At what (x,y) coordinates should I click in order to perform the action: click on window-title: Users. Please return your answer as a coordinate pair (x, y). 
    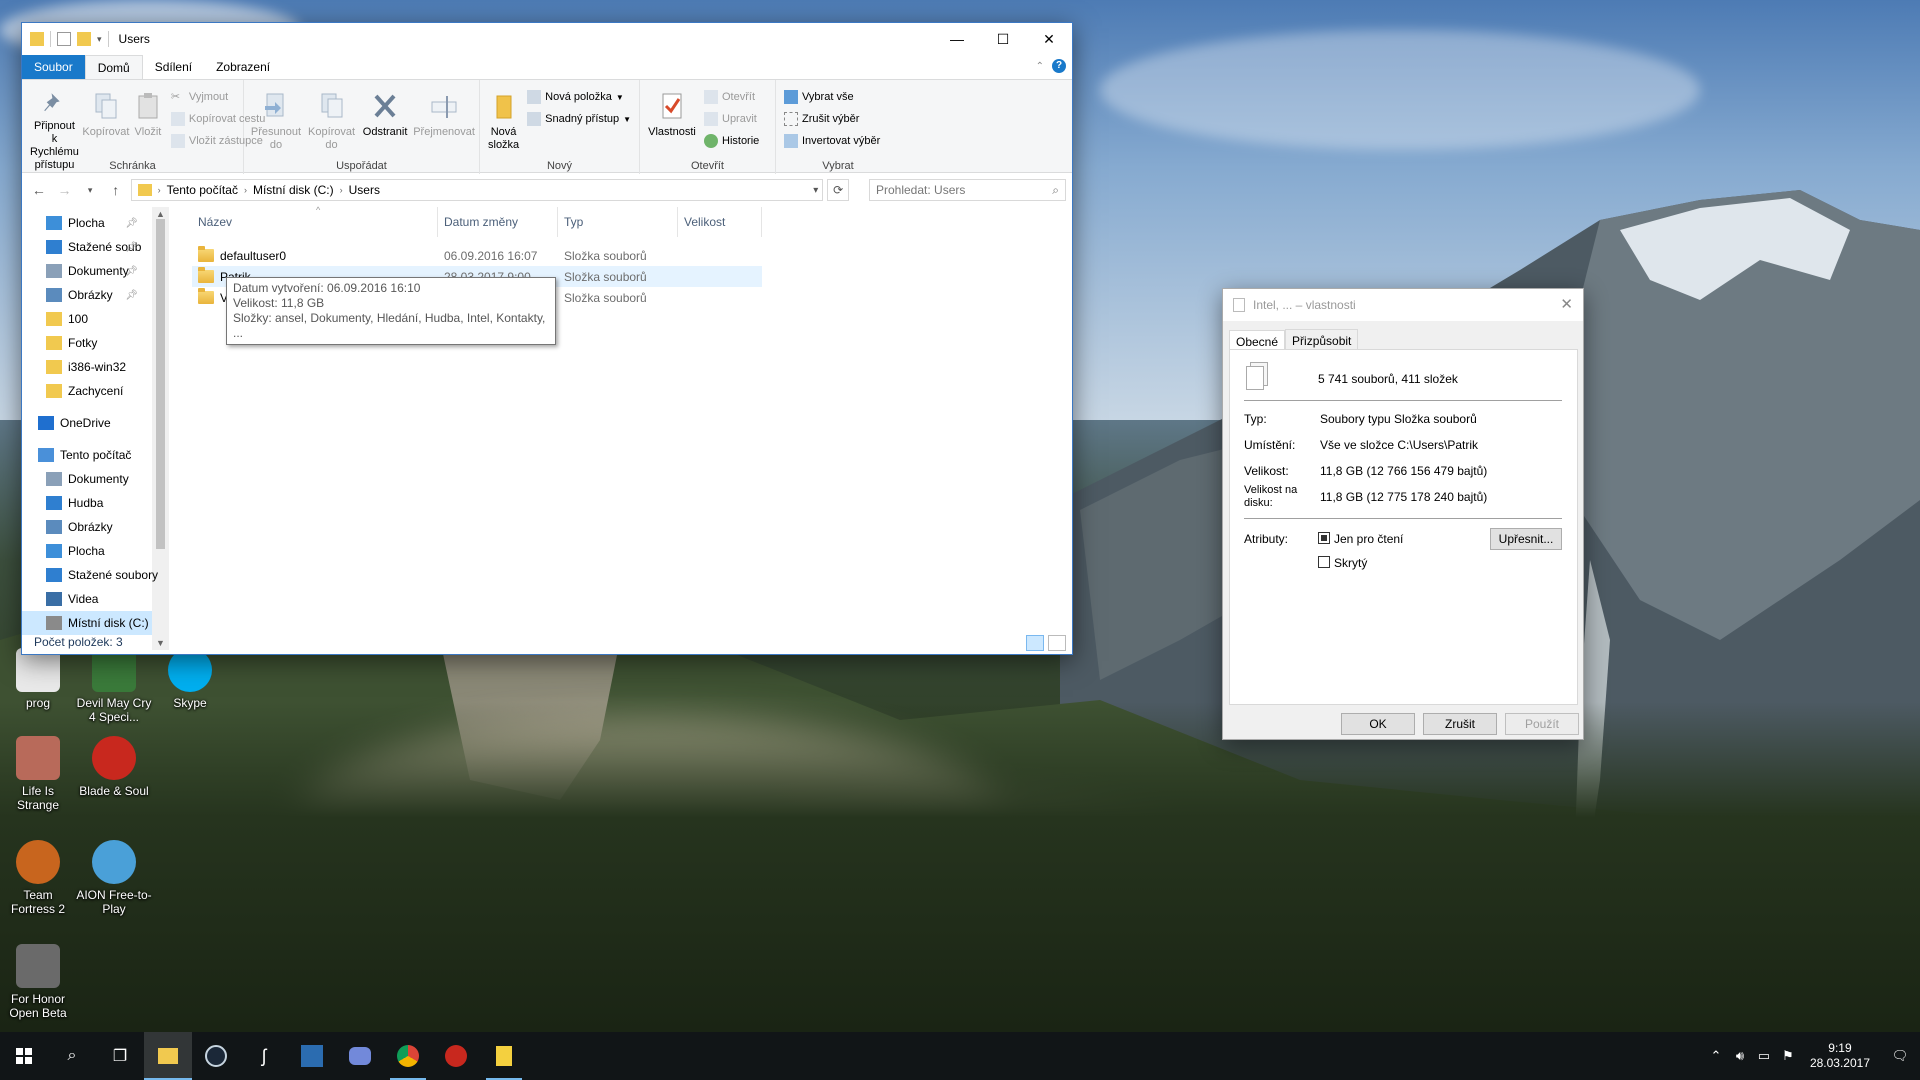
    Looking at the image, I should click on (134, 39).